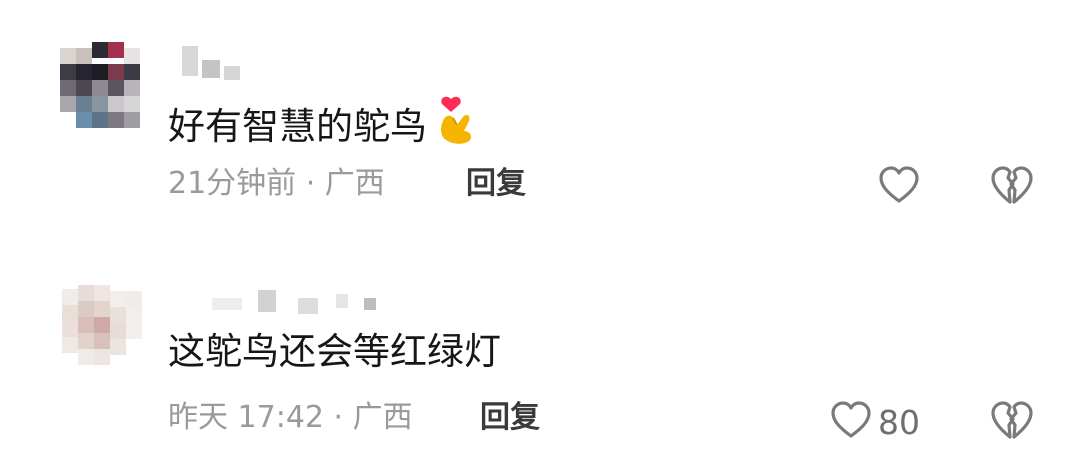 The width and height of the screenshot is (1080, 471). Describe the element at coordinates (899, 422) in the screenshot. I see `like-count: 80` at that location.